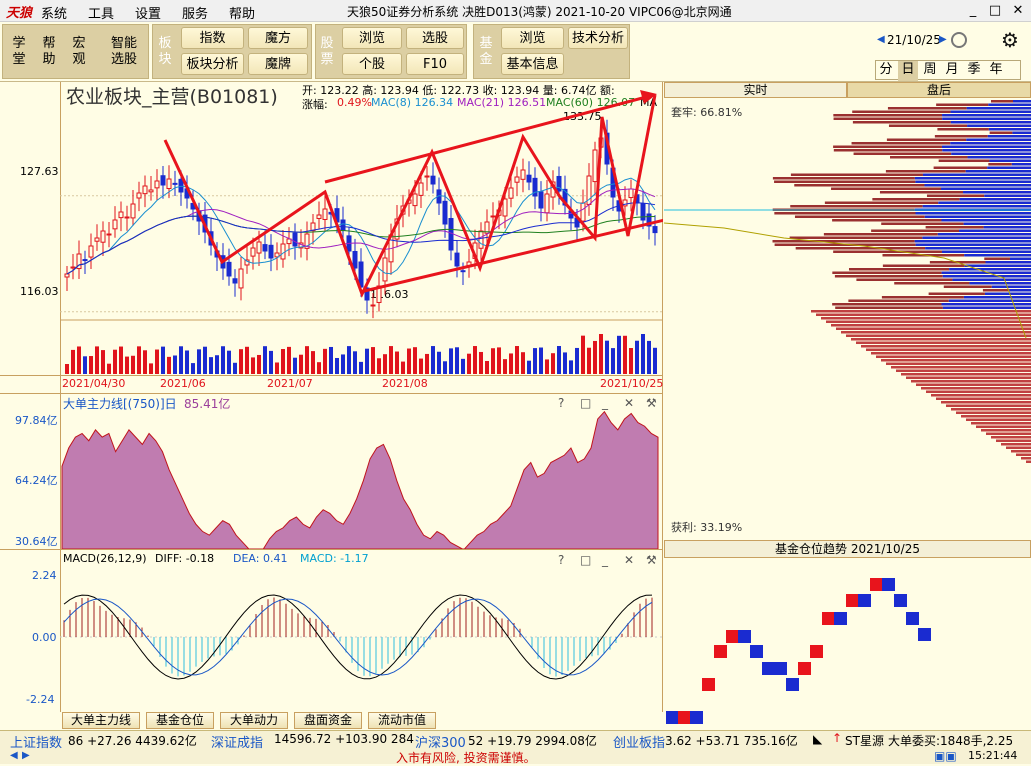 The width and height of the screenshot is (1031, 766). What do you see at coordinates (1010, 40) in the screenshot?
I see `settings-gear-icon: ⚙` at bounding box center [1010, 40].